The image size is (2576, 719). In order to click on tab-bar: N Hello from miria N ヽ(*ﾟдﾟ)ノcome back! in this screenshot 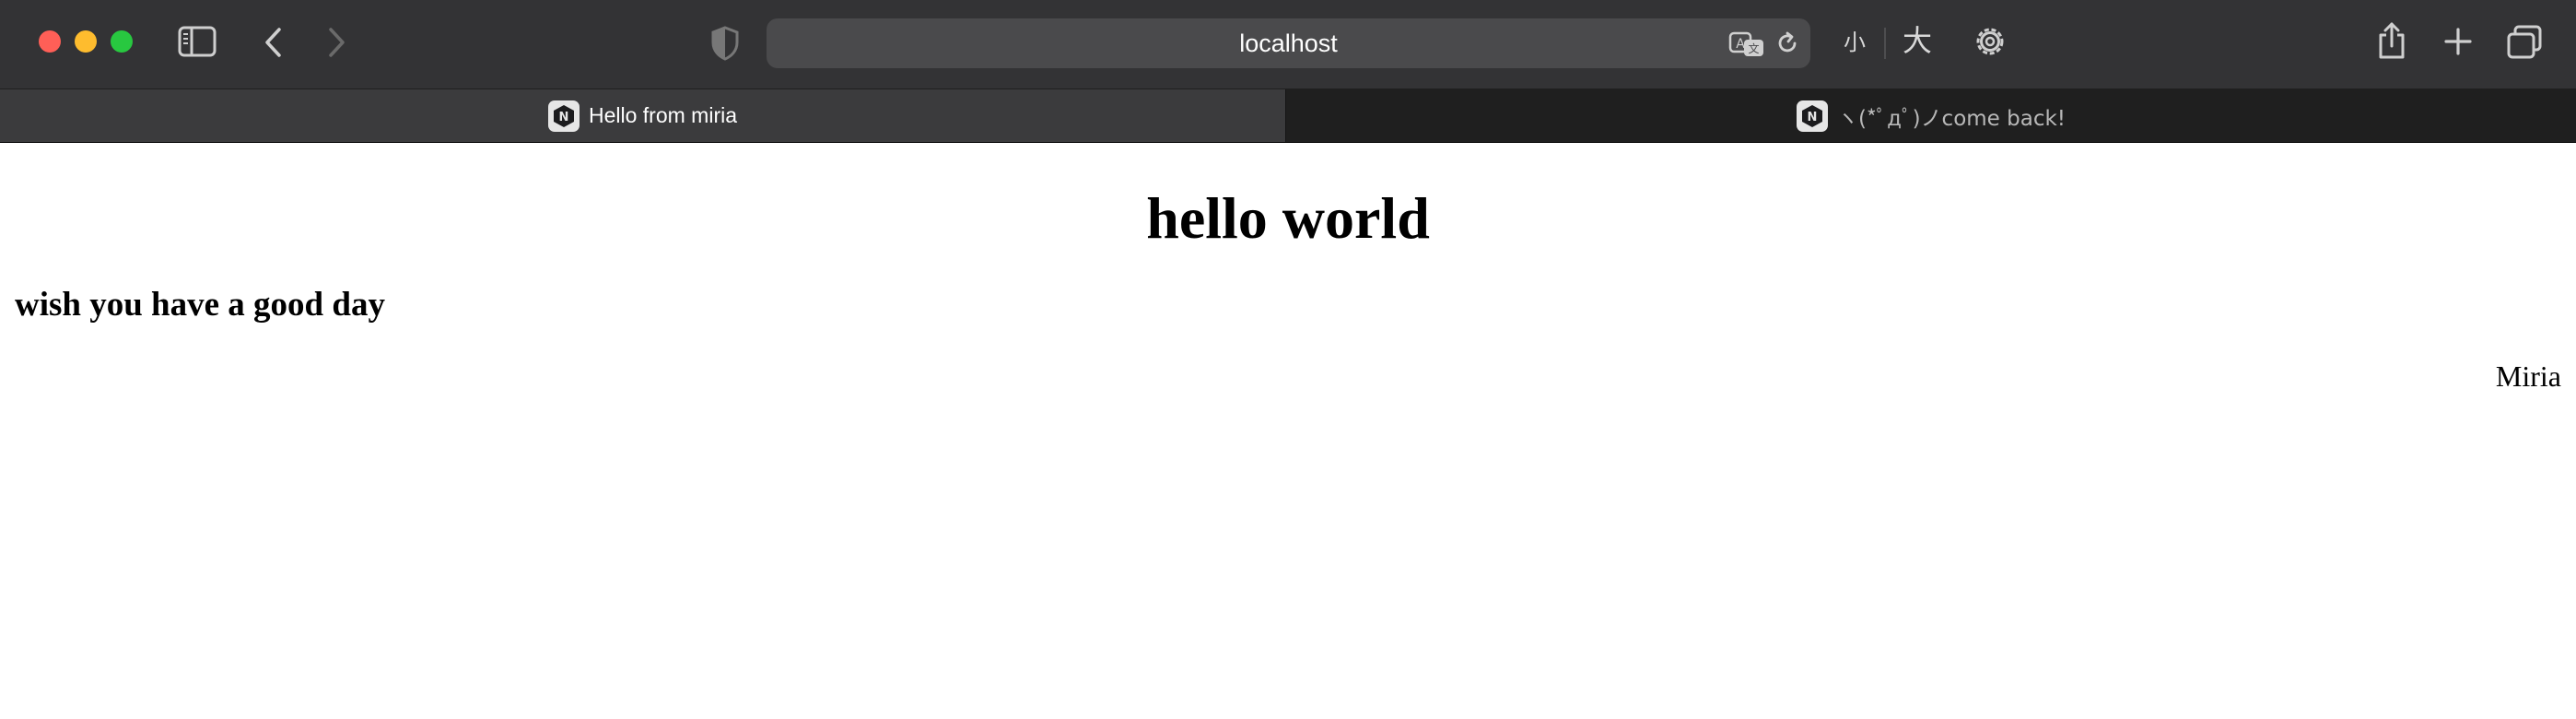, I will do `click(1288, 116)`.